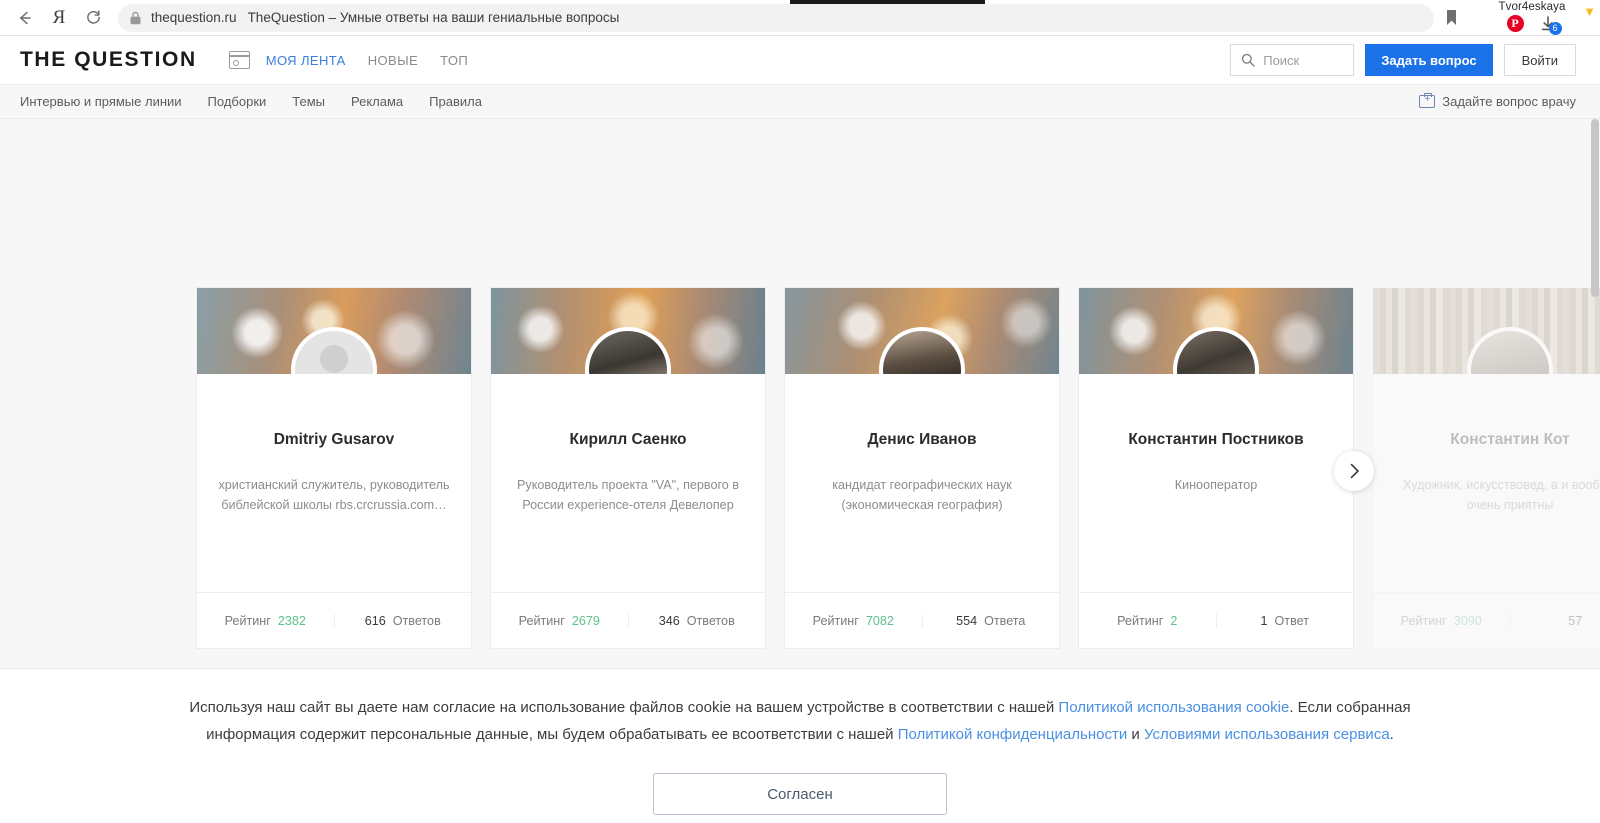 The image size is (1600, 823). I want to click on expert-name: Dmitriy Gusarov, so click(334, 439).